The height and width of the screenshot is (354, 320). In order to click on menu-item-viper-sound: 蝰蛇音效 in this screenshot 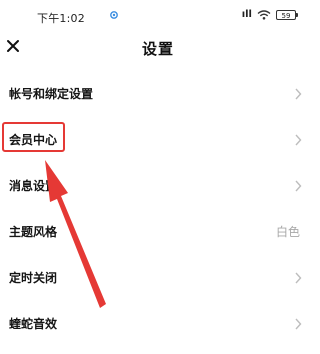, I will do `click(158, 325)`.